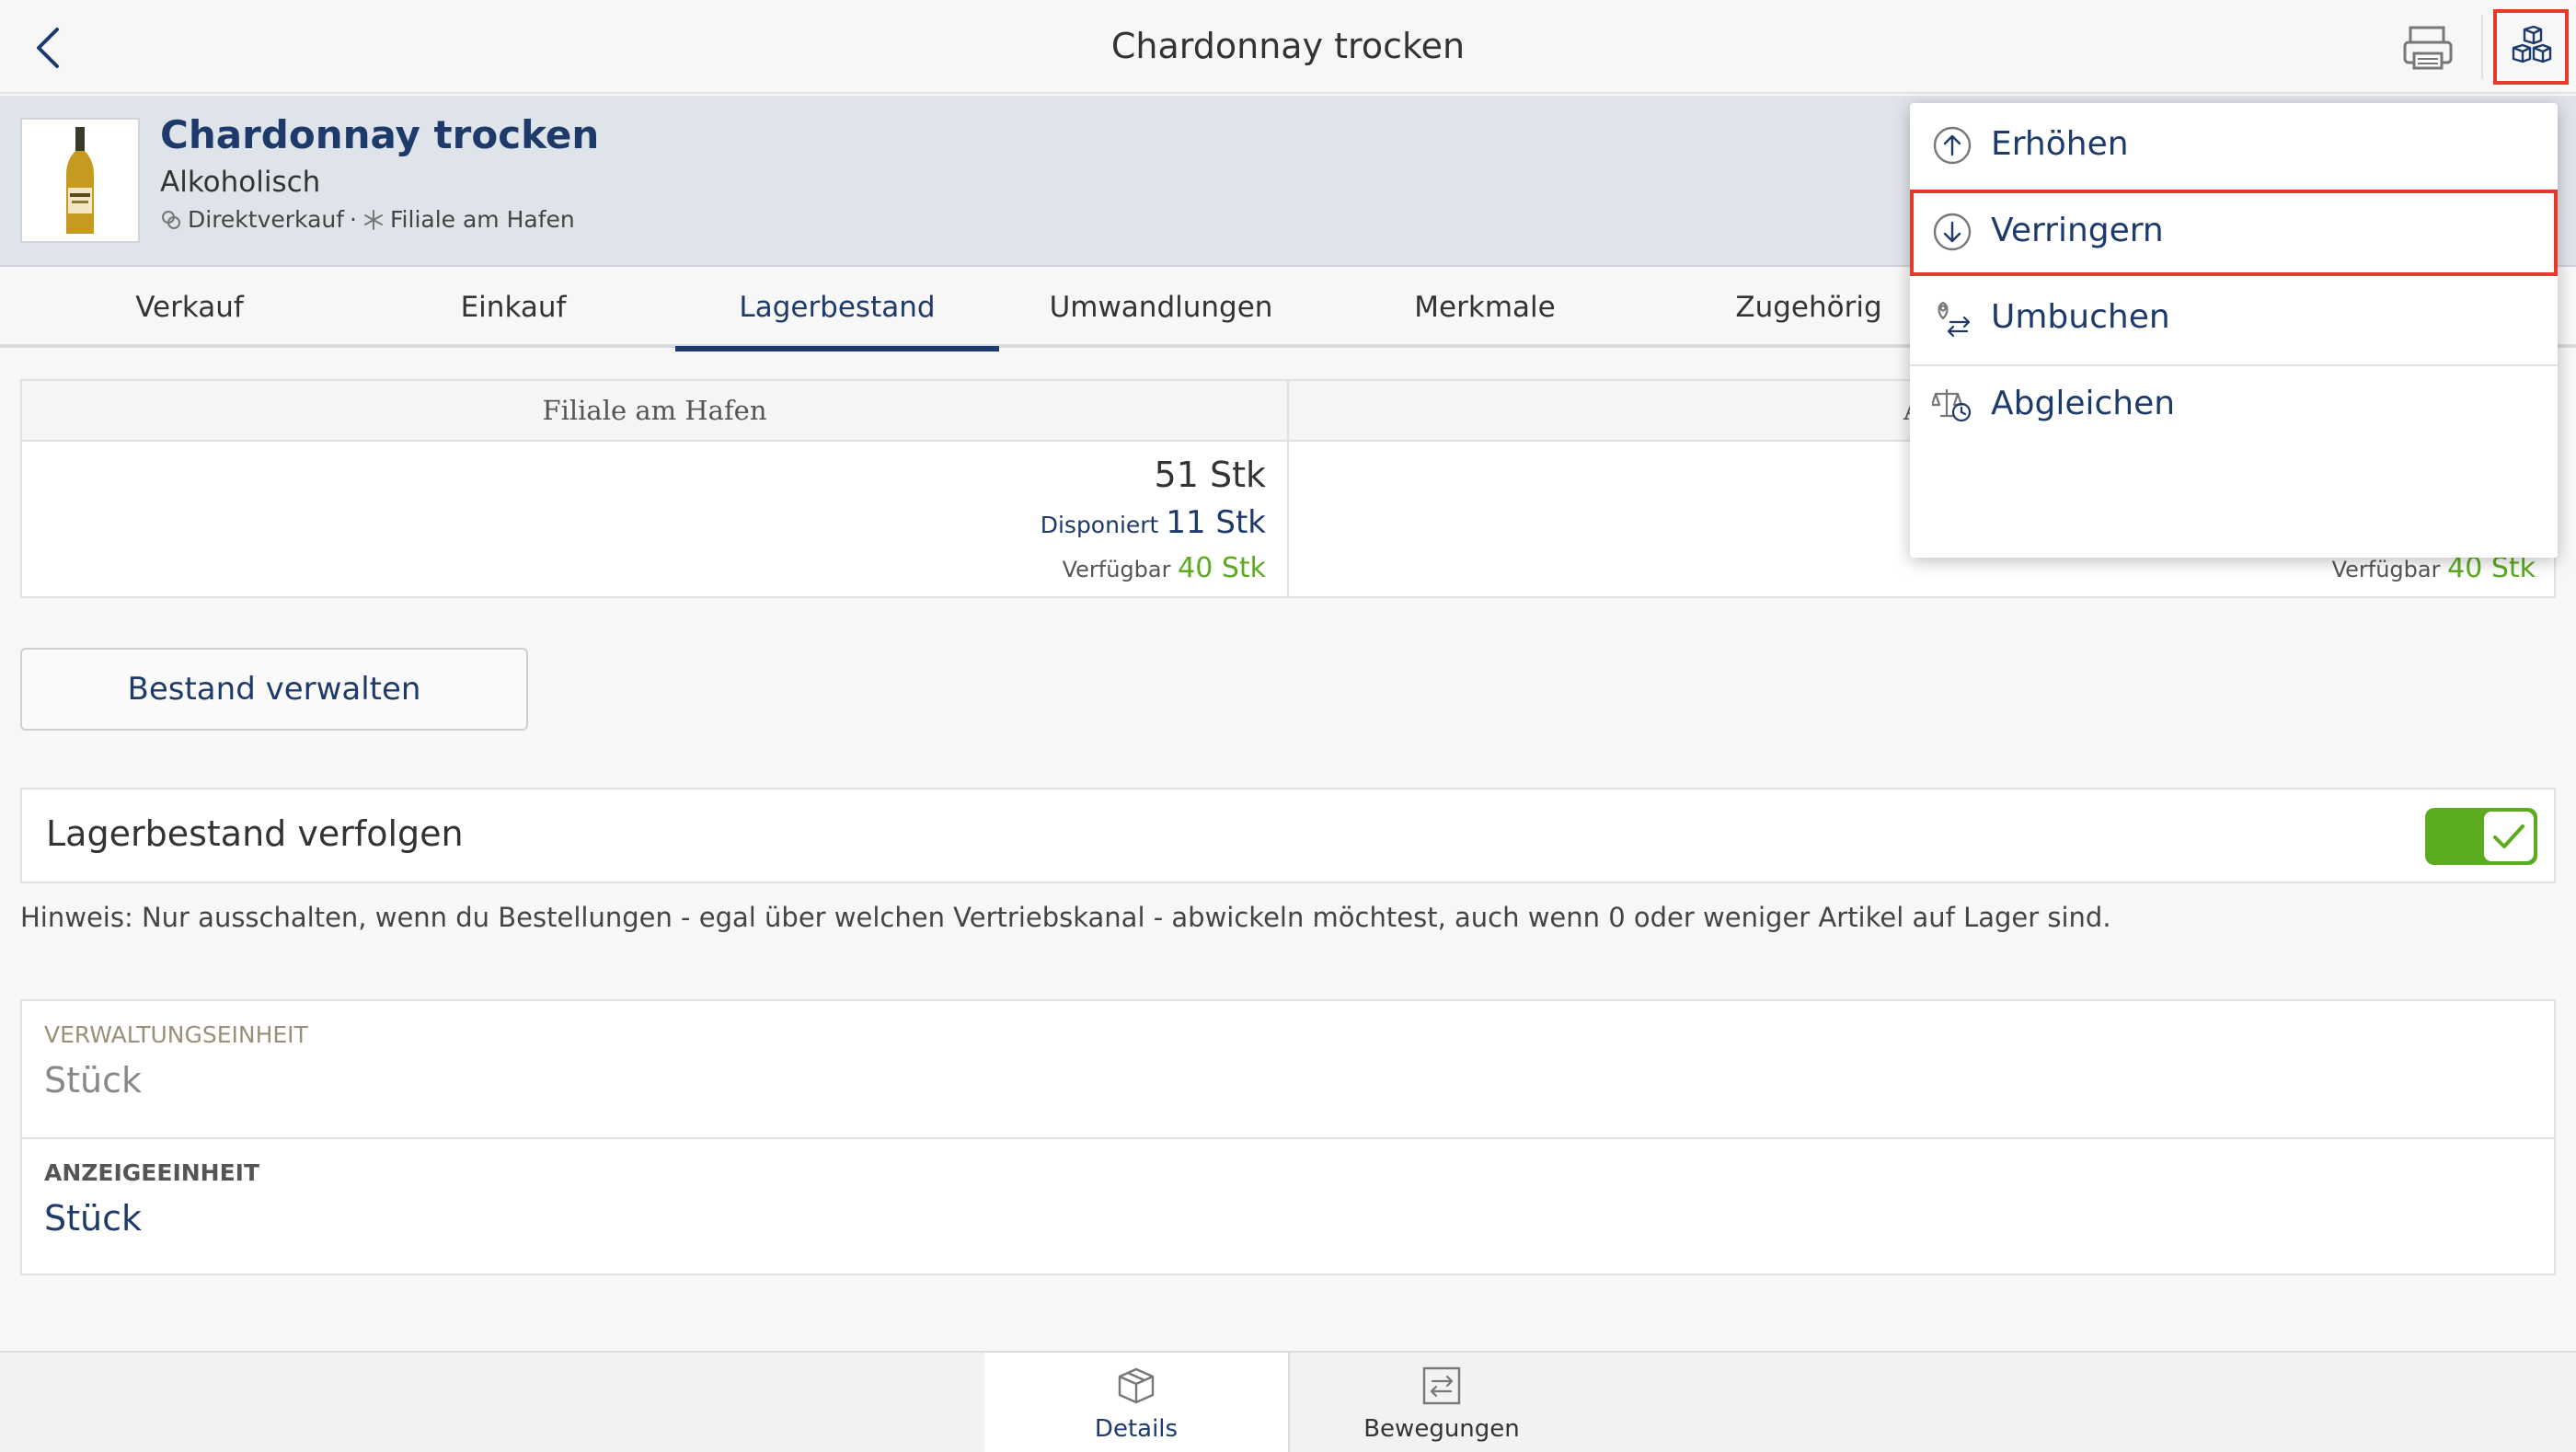  I want to click on box-icon, so click(1136, 1385).